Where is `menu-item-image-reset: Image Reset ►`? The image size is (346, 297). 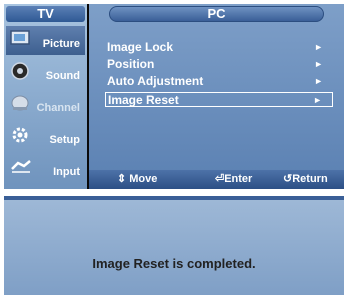
menu-item-image-reset: Image Reset ► is located at coordinates (219, 99).